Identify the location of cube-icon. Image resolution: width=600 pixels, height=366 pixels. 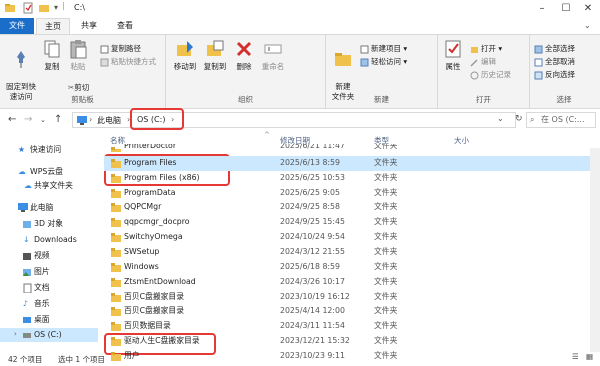
(27, 224).